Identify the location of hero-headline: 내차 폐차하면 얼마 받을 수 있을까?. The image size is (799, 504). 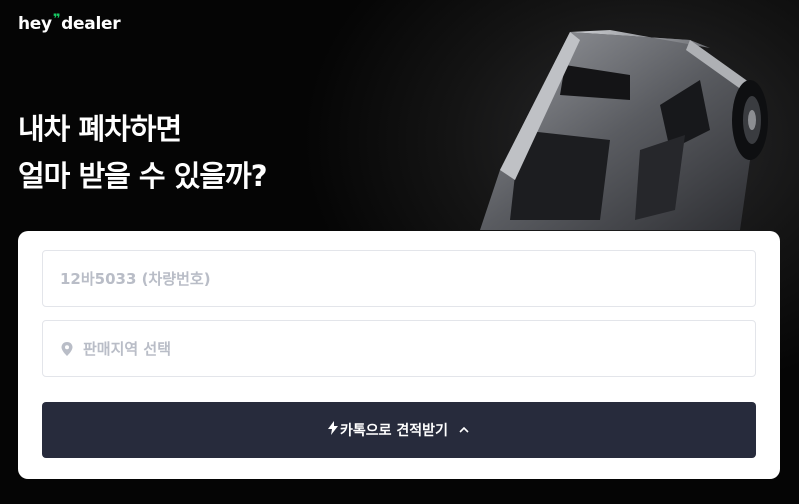
(143, 153).